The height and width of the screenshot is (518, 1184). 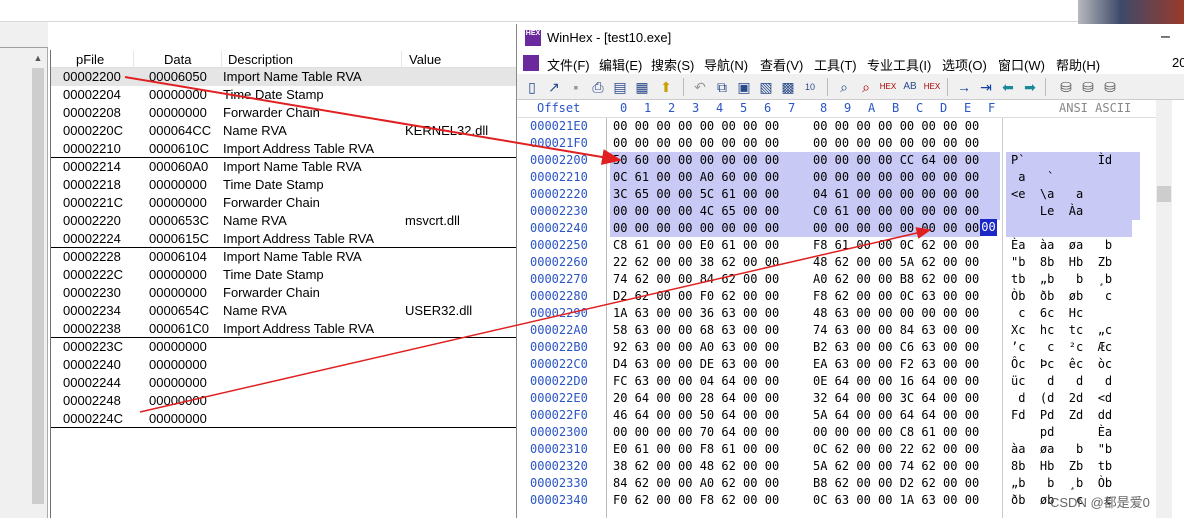 I want to click on hex-off: 00002200, so click(x=559, y=160).